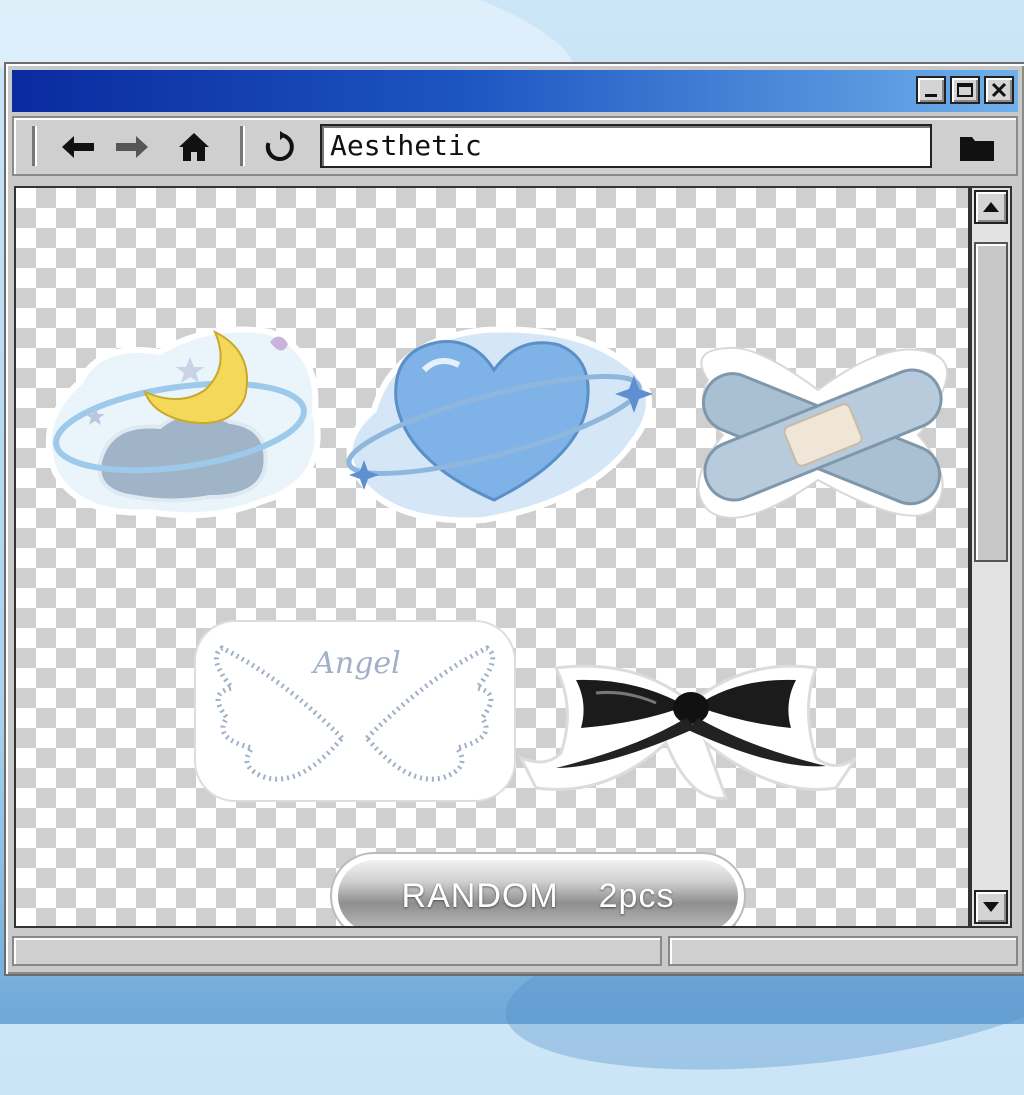 The width and height of the screenshot is (1024, 1095). I want to click on refresh-button, so click(280, 147).